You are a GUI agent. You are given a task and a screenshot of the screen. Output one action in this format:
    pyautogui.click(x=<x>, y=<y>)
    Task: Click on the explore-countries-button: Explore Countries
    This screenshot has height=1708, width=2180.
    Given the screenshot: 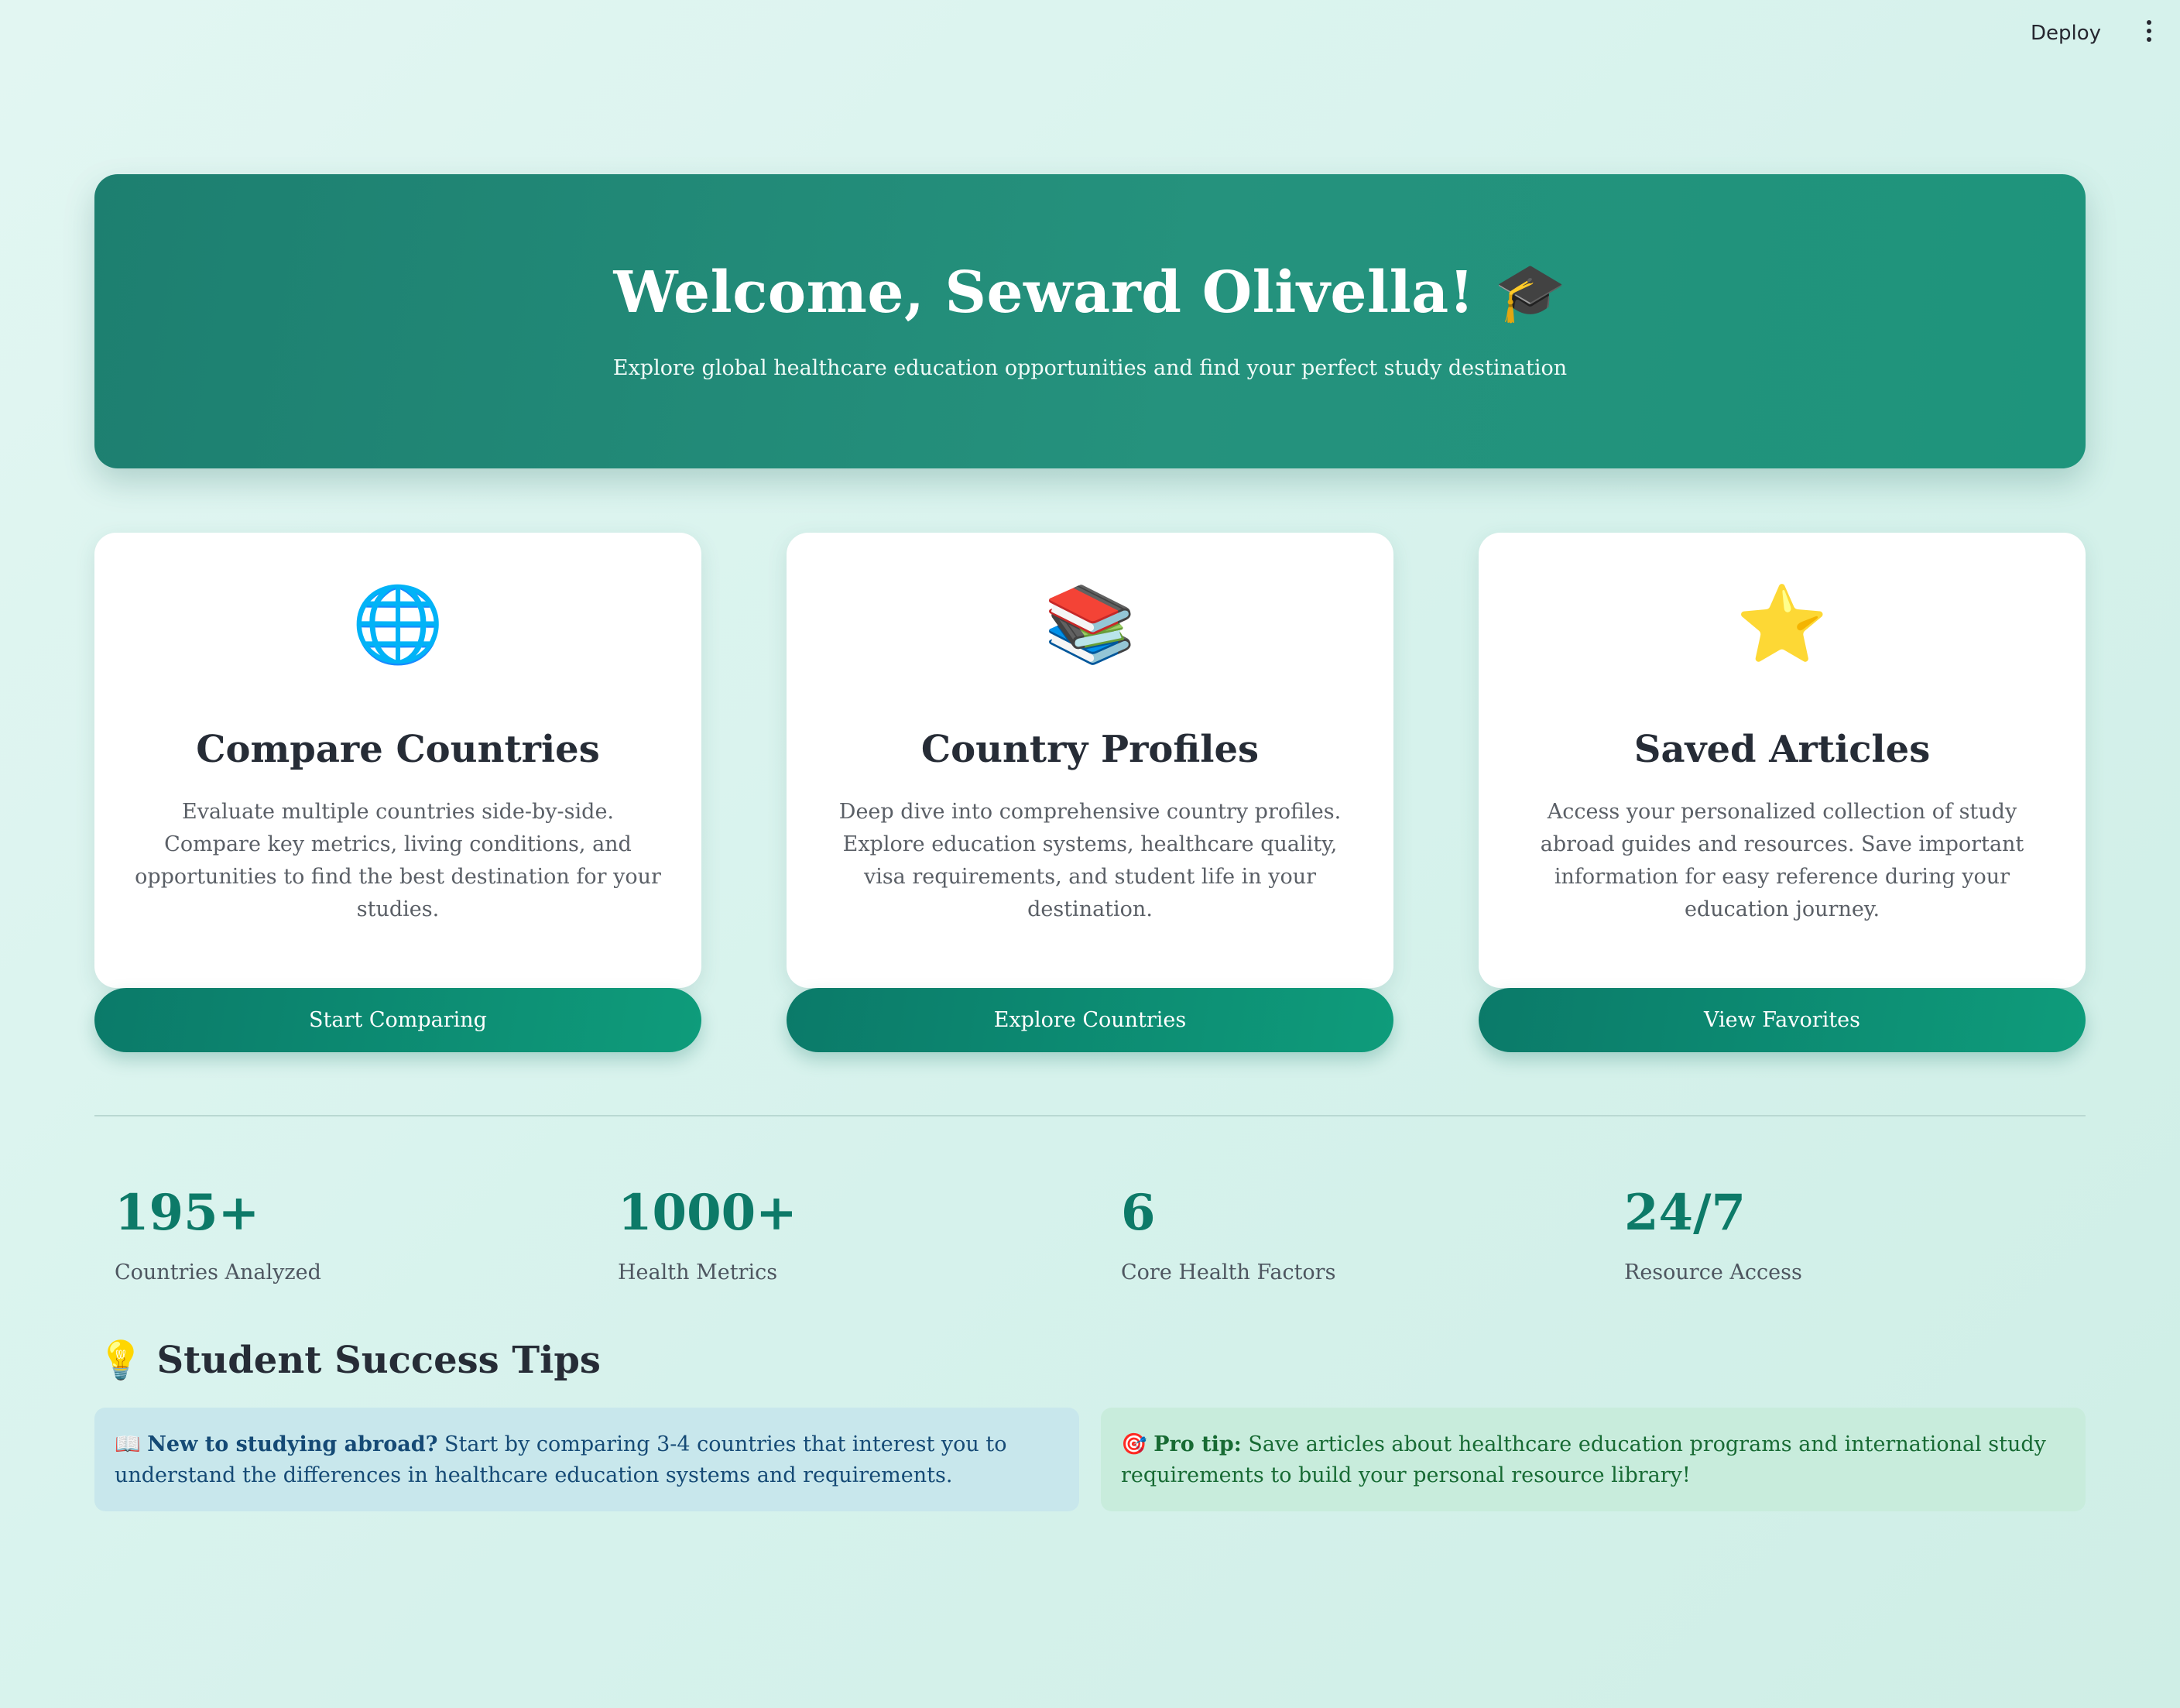 What is the action you would take?
    pyautogui.click(x=1090, y=1020)
    